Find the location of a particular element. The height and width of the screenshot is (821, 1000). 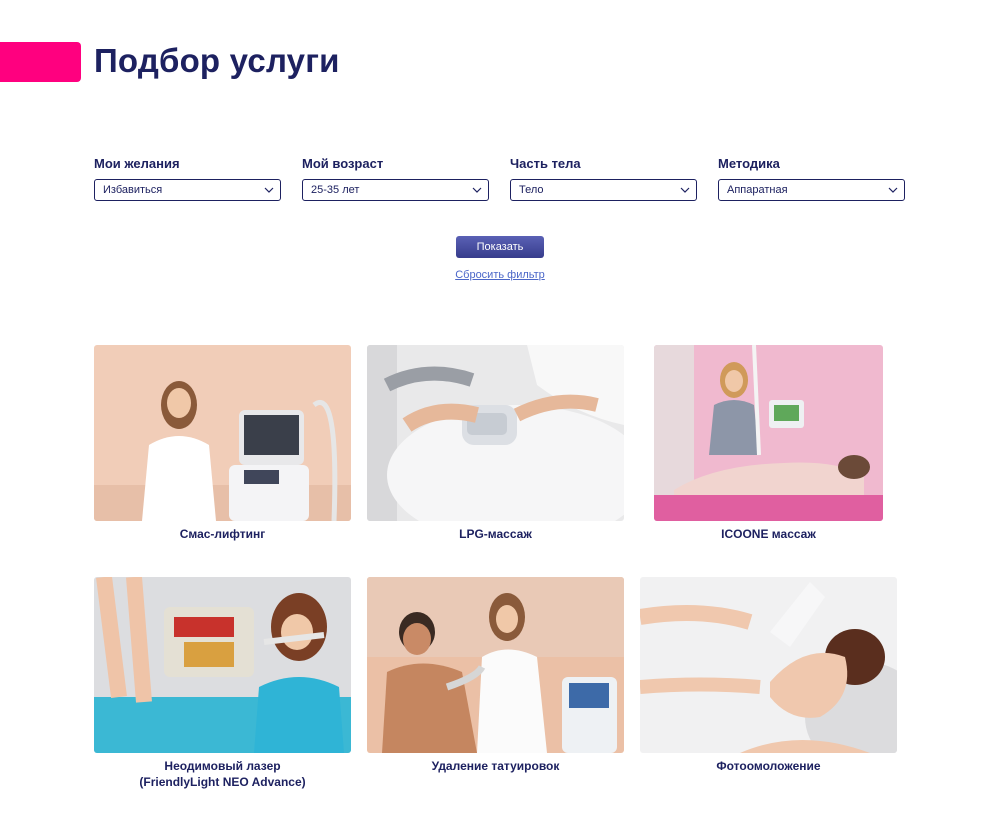

select-value: Тело is located at coordinates (531, 190).